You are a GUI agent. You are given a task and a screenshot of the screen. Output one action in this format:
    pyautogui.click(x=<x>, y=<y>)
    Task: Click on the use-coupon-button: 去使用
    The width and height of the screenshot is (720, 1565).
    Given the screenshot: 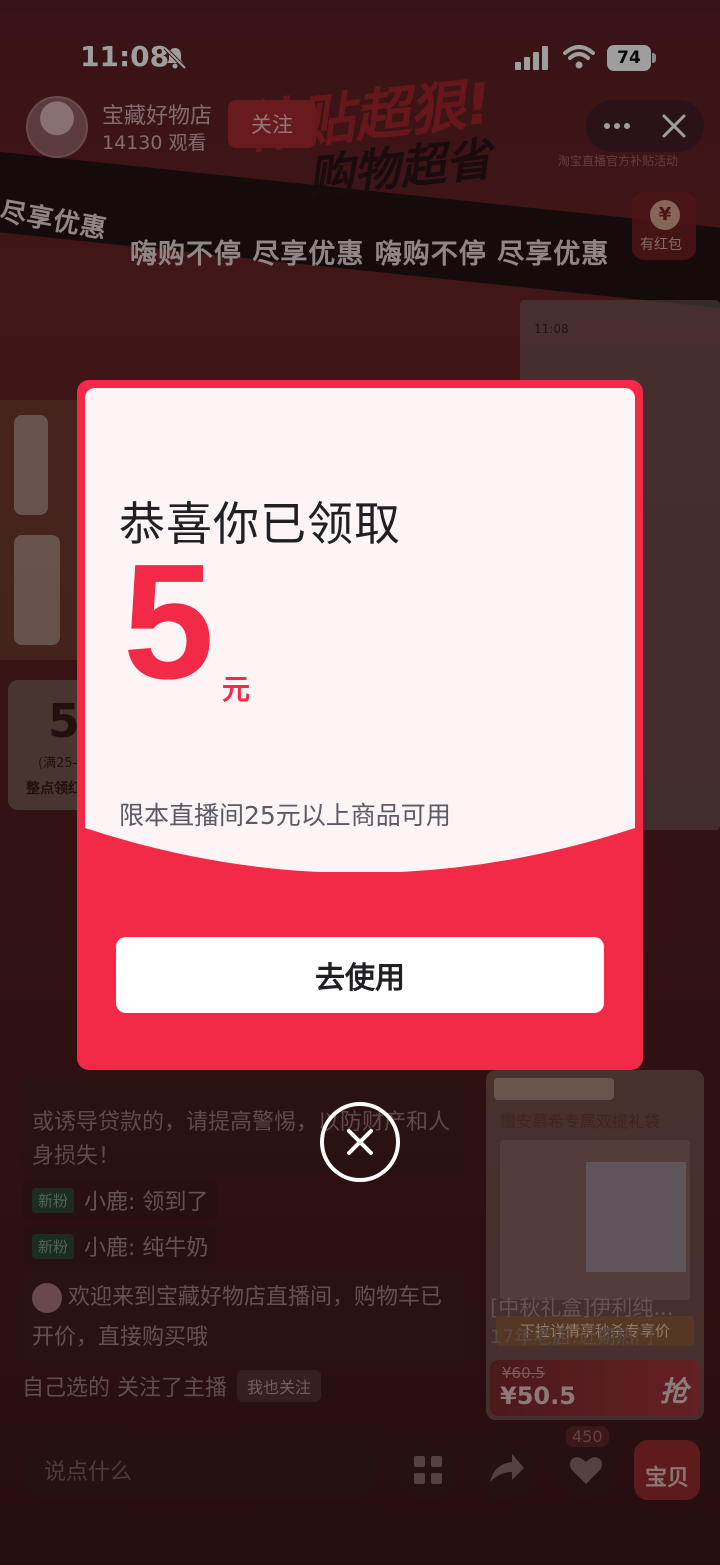 What is the action you would take?
    pyautogui.click(x=360, y=975)
    